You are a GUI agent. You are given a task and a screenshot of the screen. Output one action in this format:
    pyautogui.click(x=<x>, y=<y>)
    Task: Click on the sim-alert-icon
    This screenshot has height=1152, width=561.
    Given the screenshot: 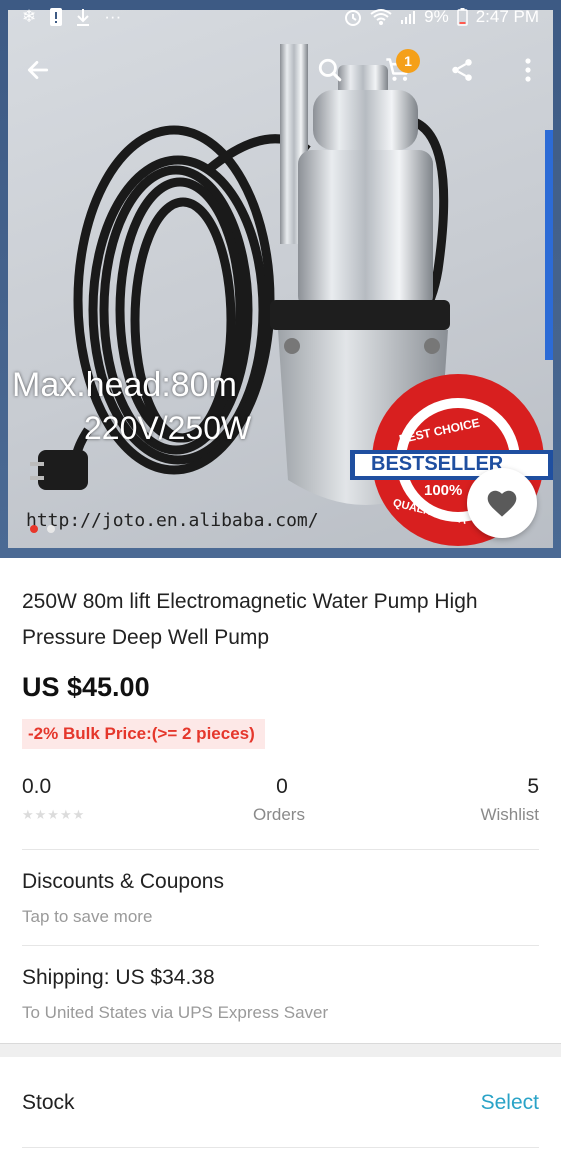 What is the action you would take?
    pyautogui.click(x=56, y=17)
    